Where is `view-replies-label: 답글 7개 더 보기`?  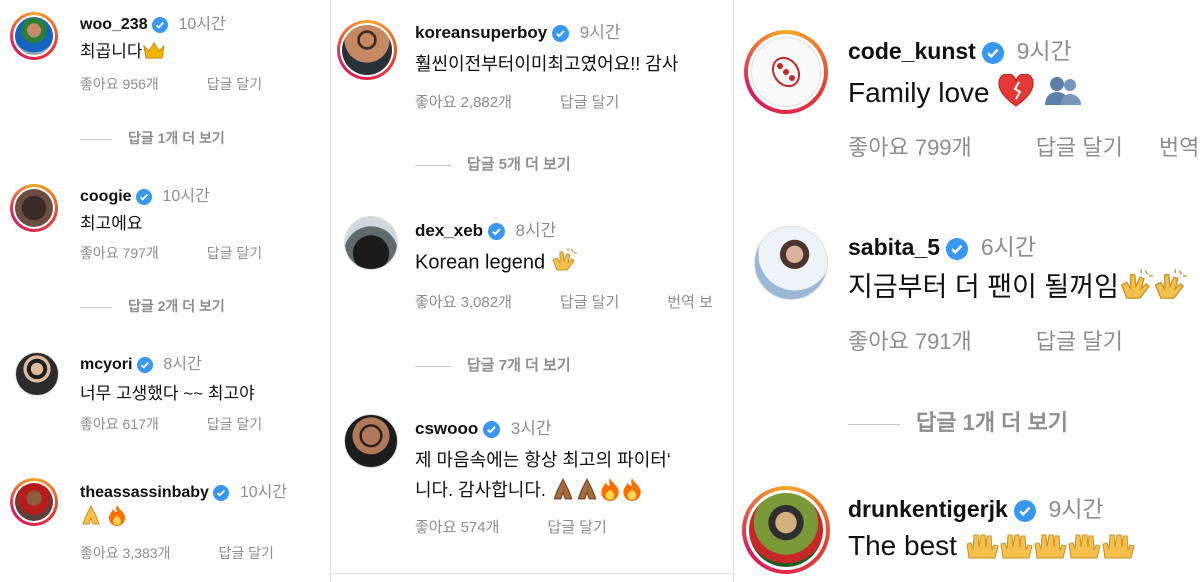
view-replies-label: 답글 7개 더 보기 is located at coordinates (519, 365).